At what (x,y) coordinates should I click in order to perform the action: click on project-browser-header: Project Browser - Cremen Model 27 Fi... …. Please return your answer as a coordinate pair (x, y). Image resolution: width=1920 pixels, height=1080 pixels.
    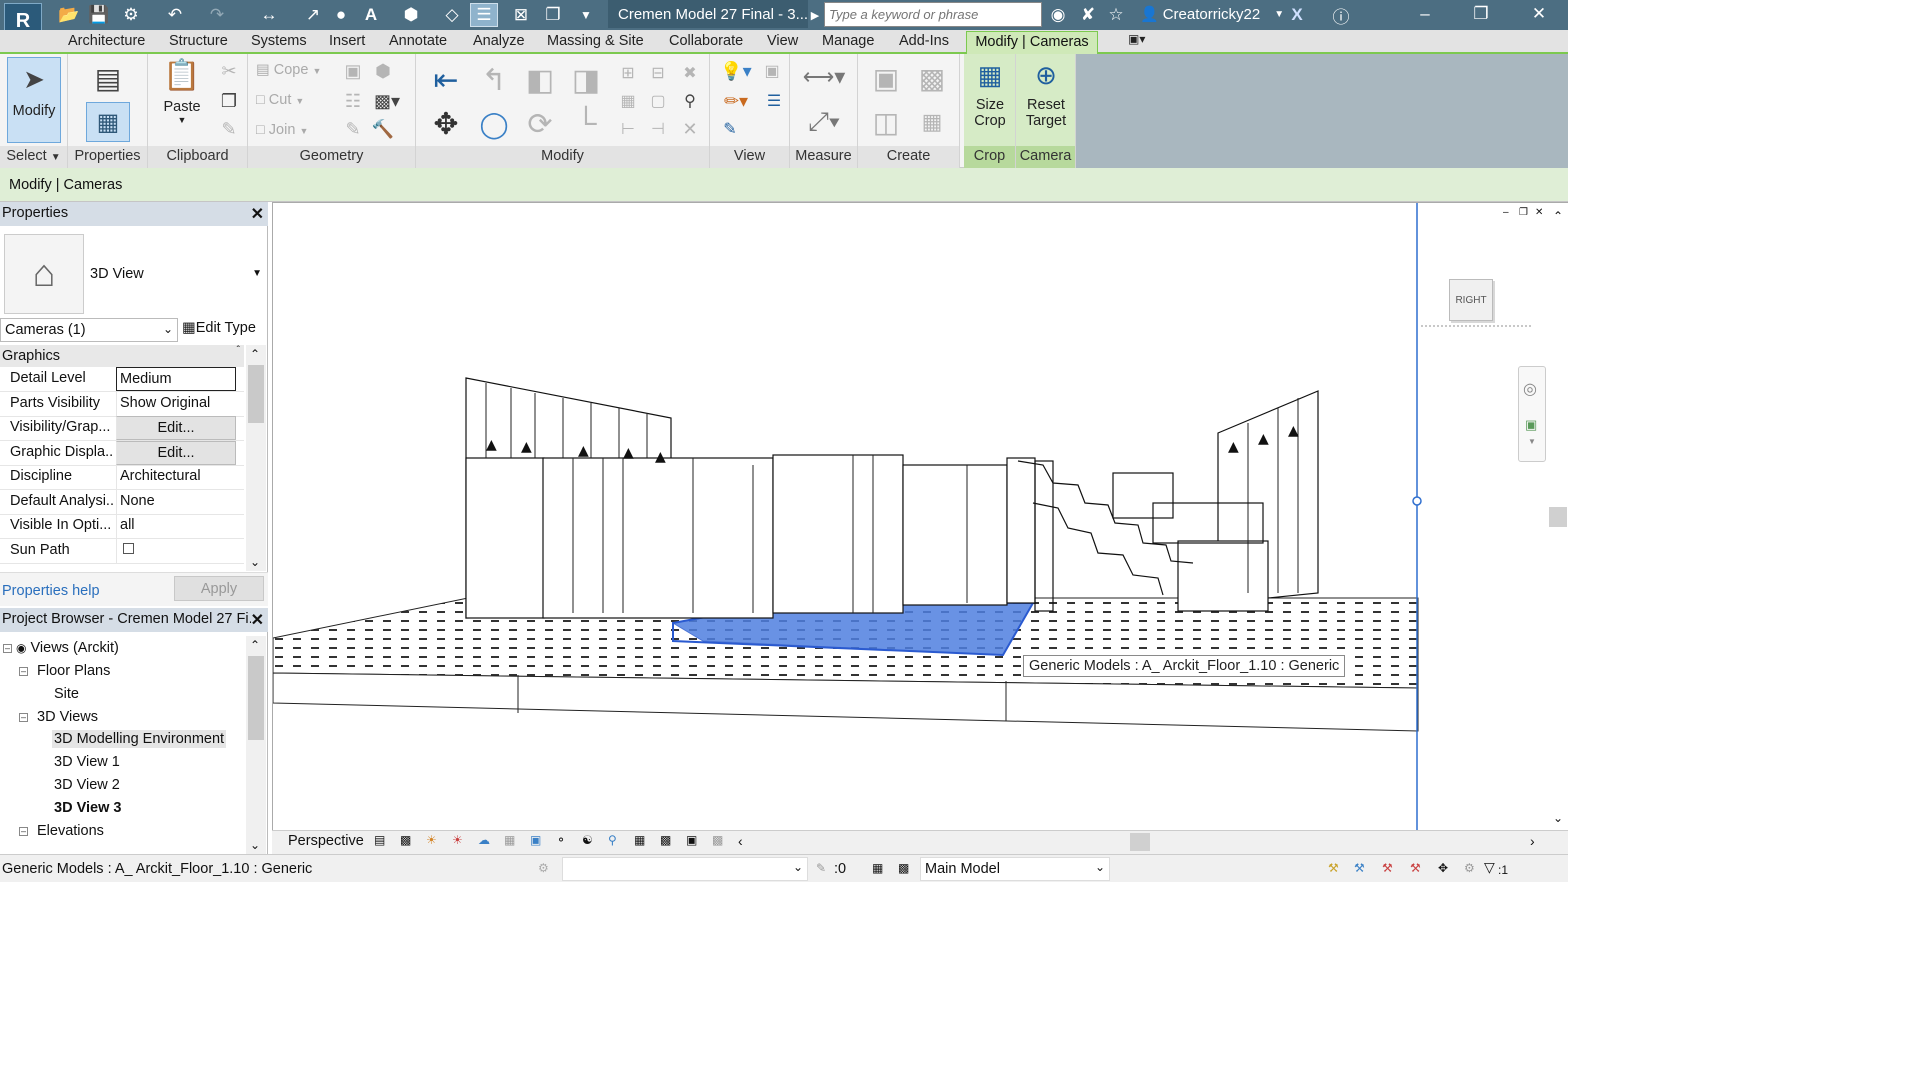
    Looking at the image, I should click on (134, 620).